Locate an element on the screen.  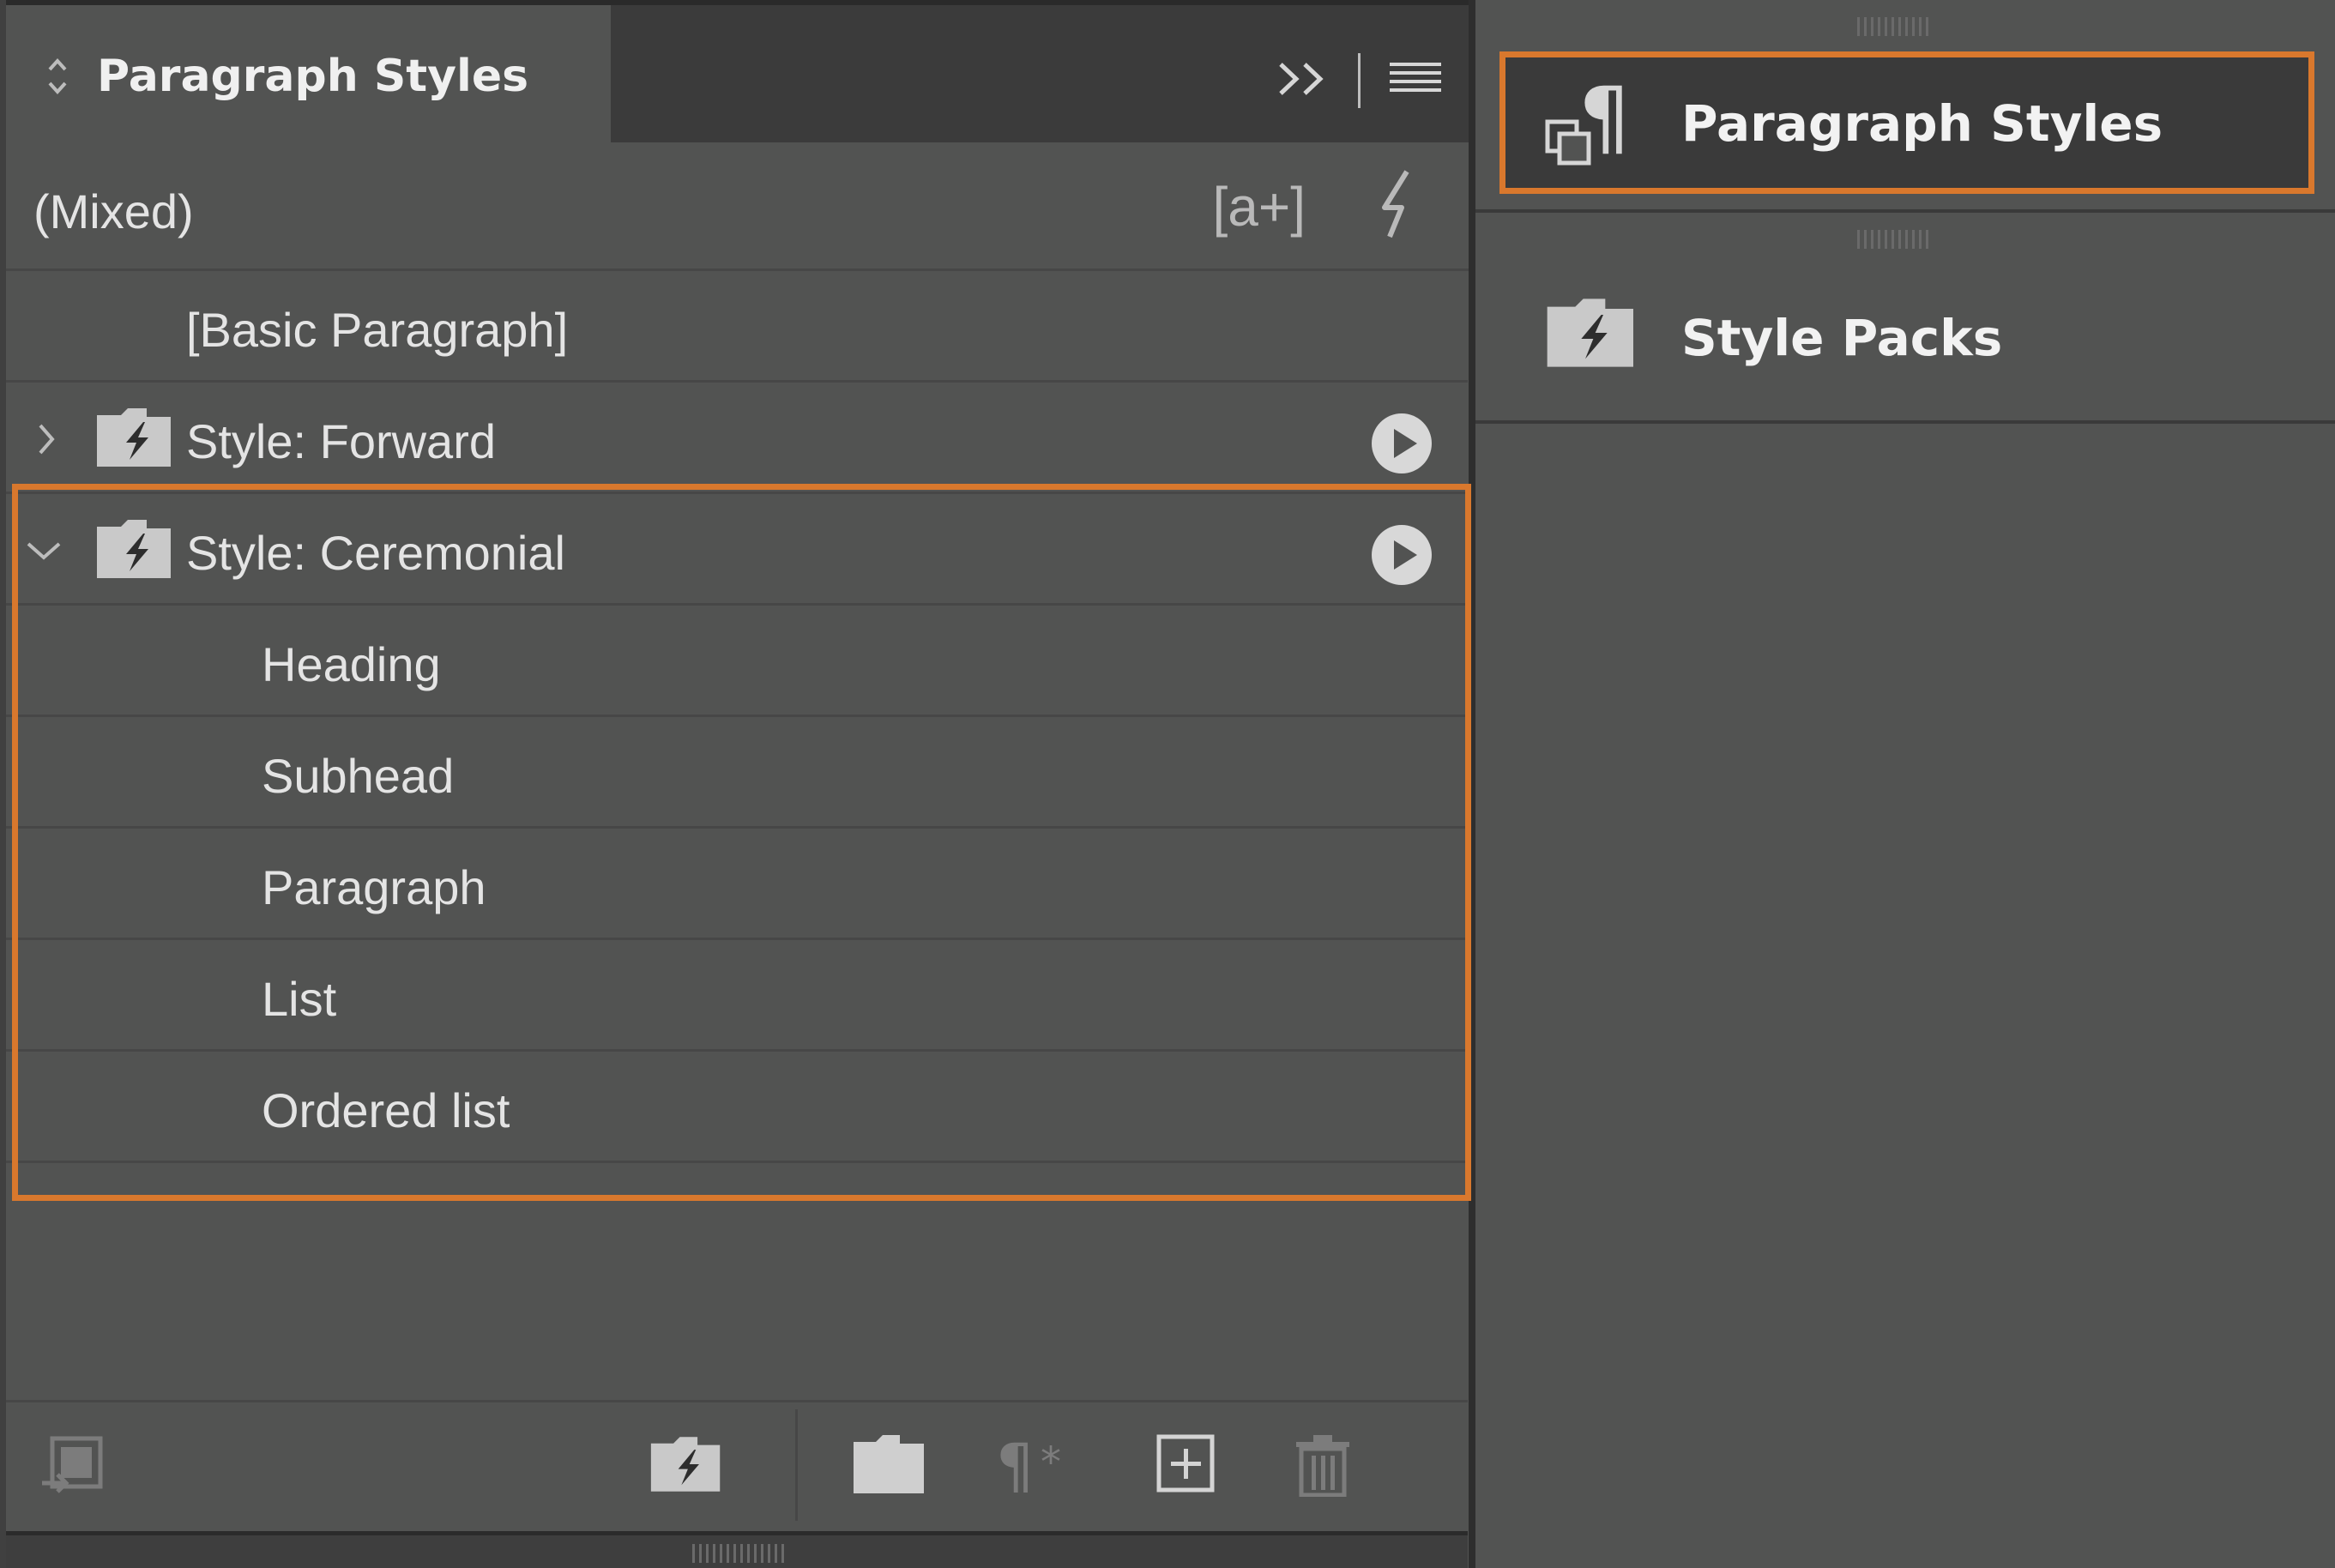
panel-tab-bar: Paragraph Styles is located at coordinates (737, 74).